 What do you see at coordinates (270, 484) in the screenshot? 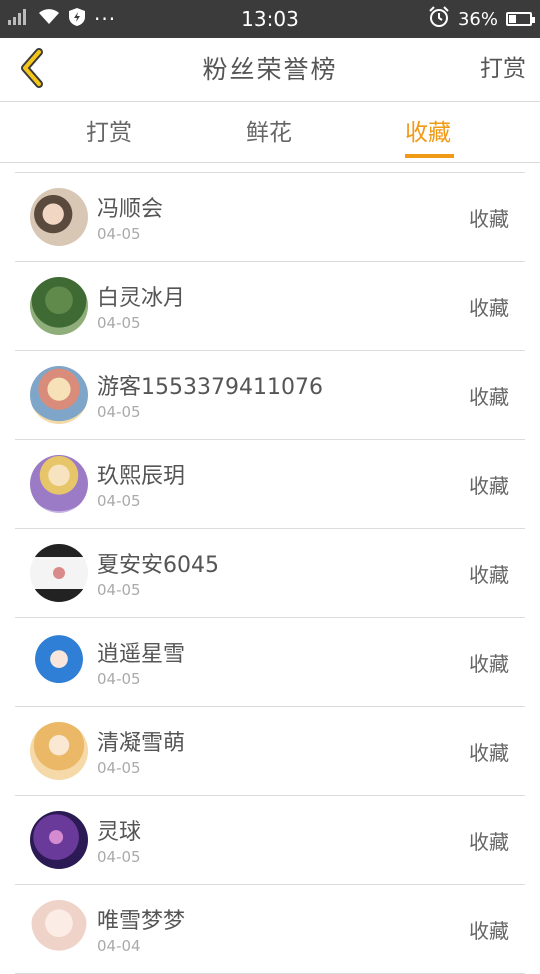
I see `list-item: 玖熙辰玥 04-05 收藏` at bounding box center [270, 484].